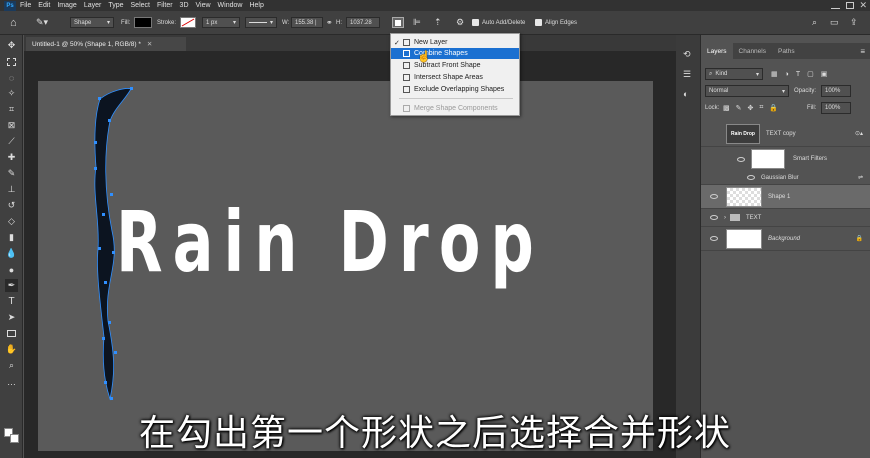 The image size is (870, 458). What do you see at coordinates (836, 91) in the screenshot?
I see `opacity-input: 100%` at bounding box center [836, 91].